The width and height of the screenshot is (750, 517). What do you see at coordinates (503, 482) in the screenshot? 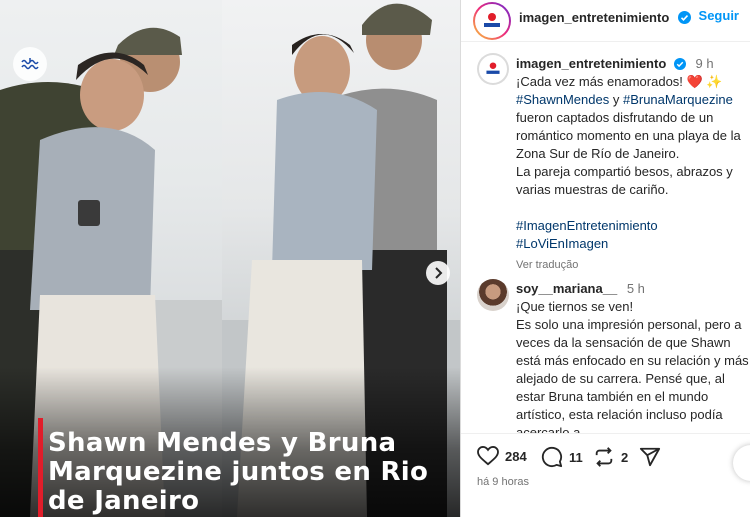
I see `post-time-ago: há 9 horas` at bounding box center [503, 482].